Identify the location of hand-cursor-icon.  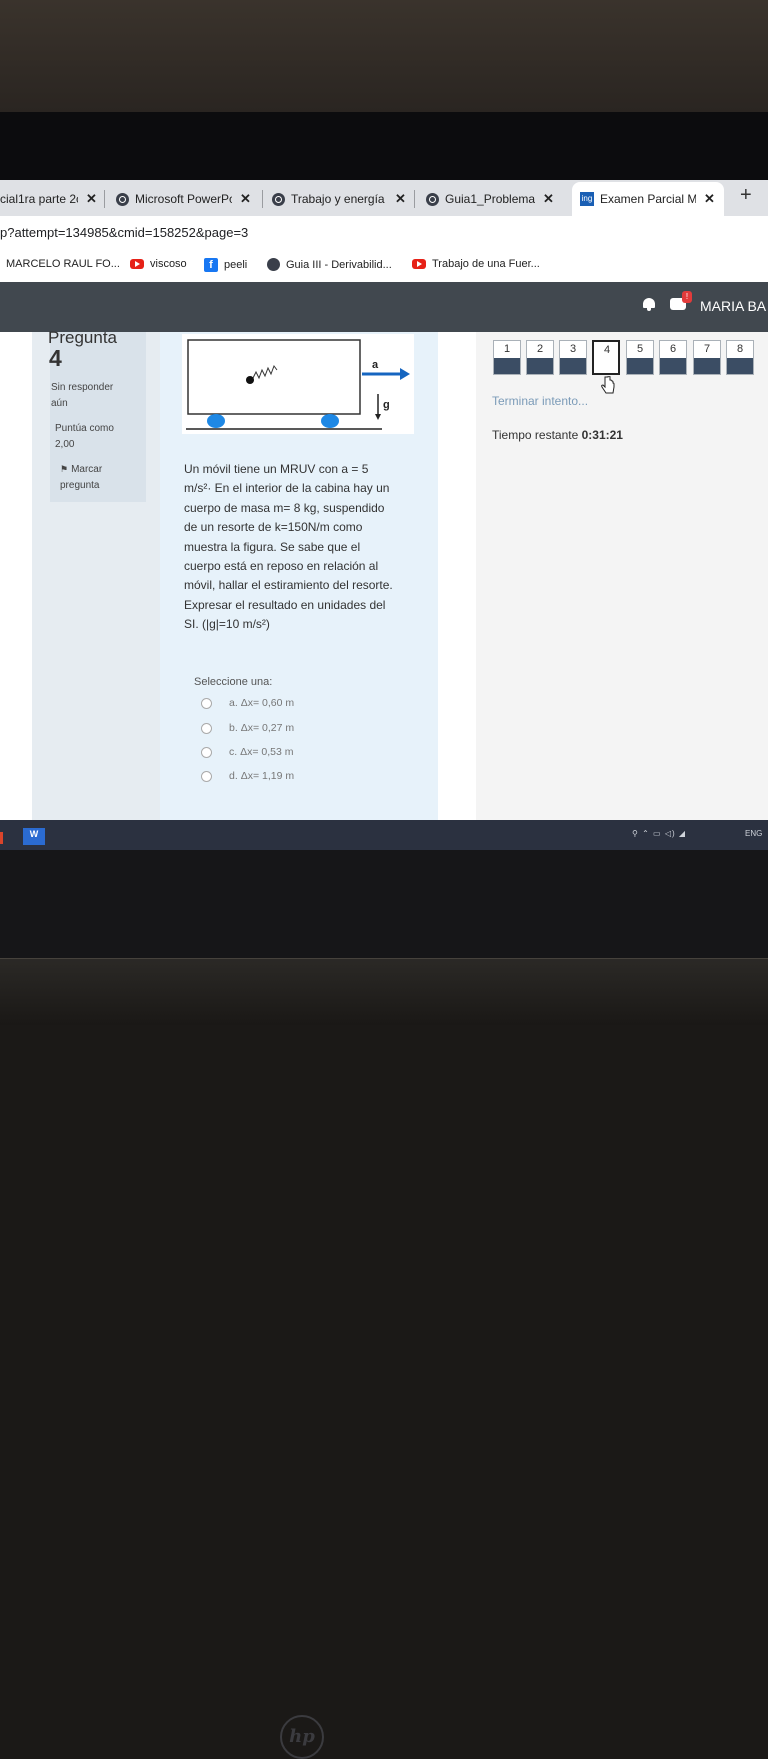
(608, 385).